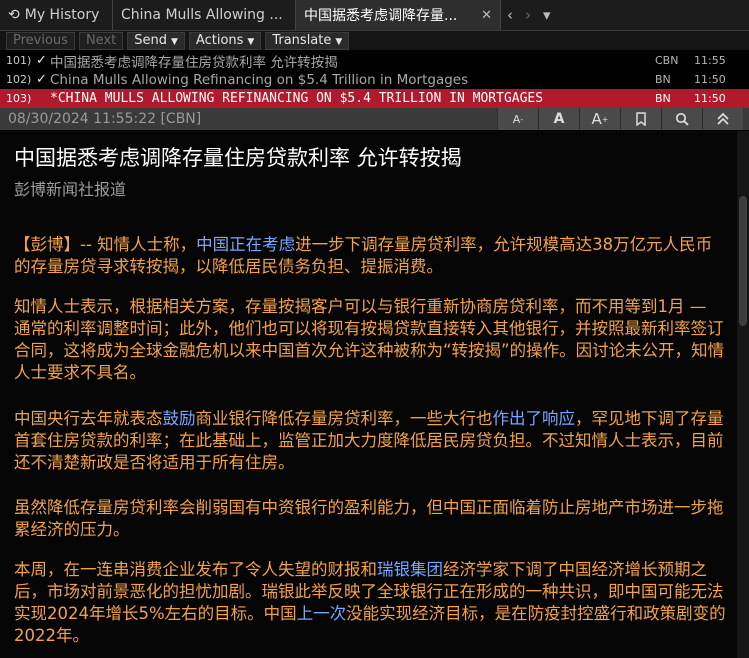 This screenshot has width=749, height=658. I want to click on font-normal-button: A, so click(558, 119).